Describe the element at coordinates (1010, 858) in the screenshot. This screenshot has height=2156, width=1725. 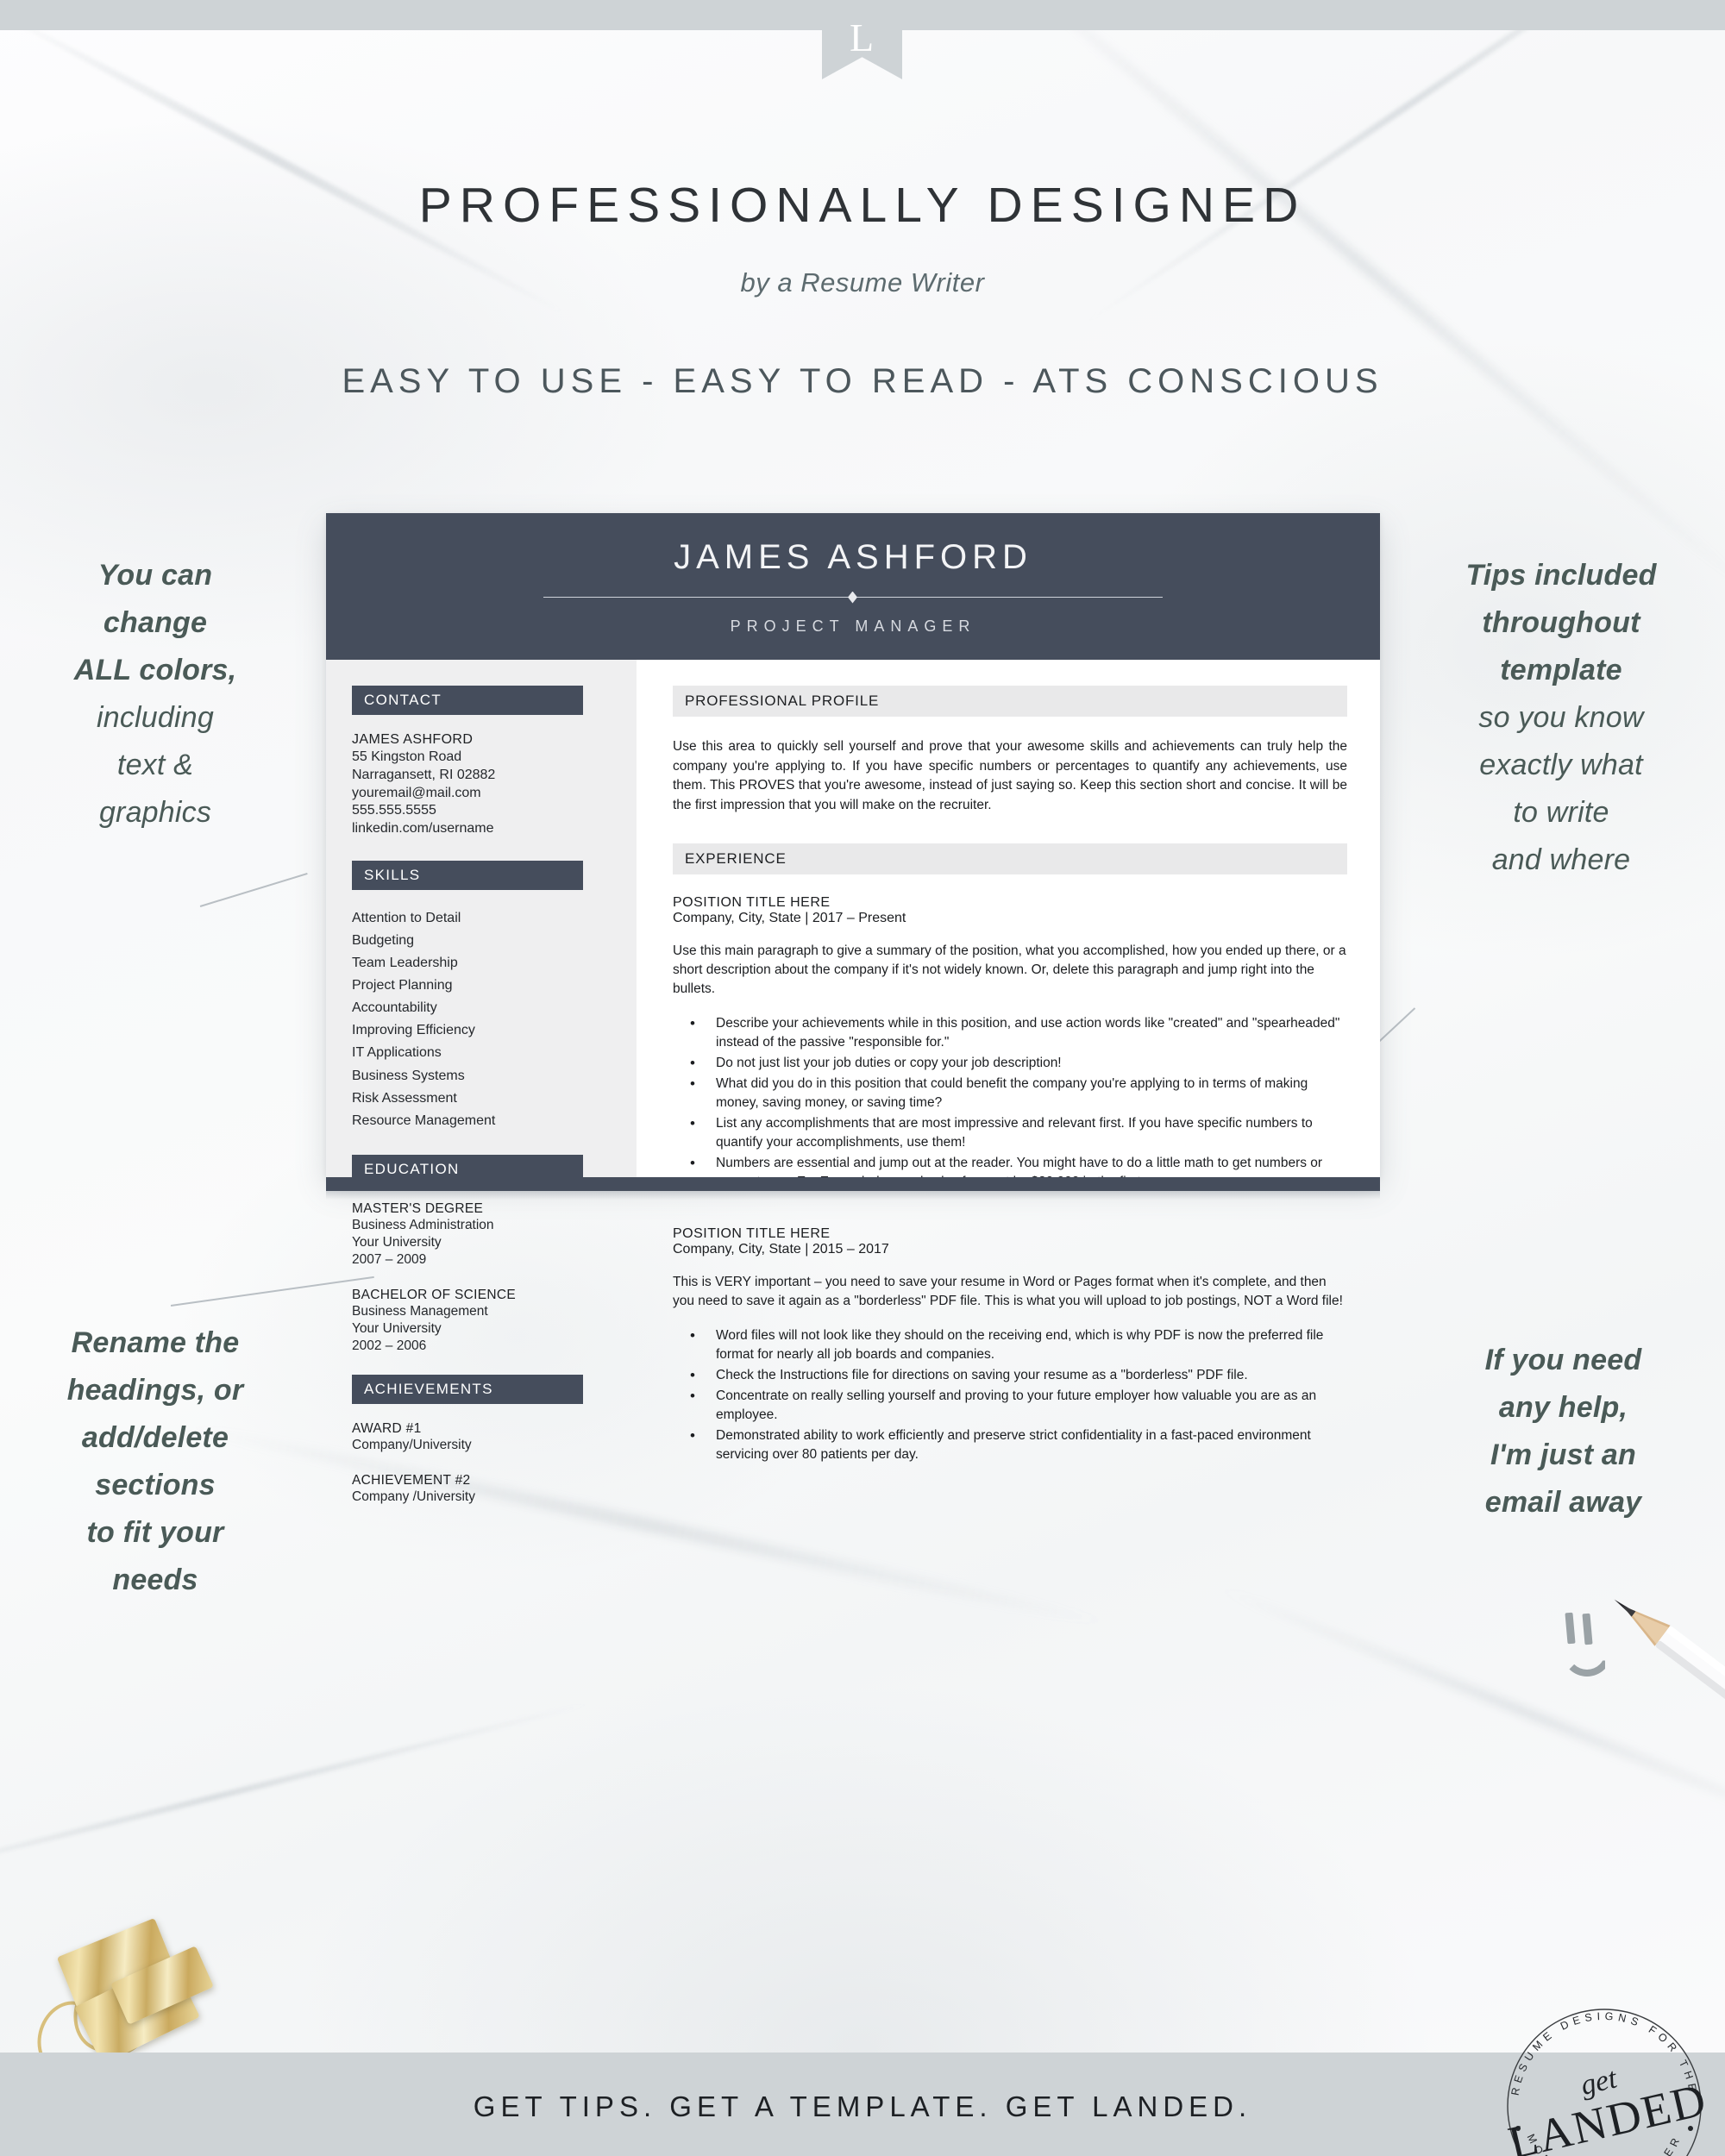
I see `main-heading-experience: EXPERIENCE` at that location.